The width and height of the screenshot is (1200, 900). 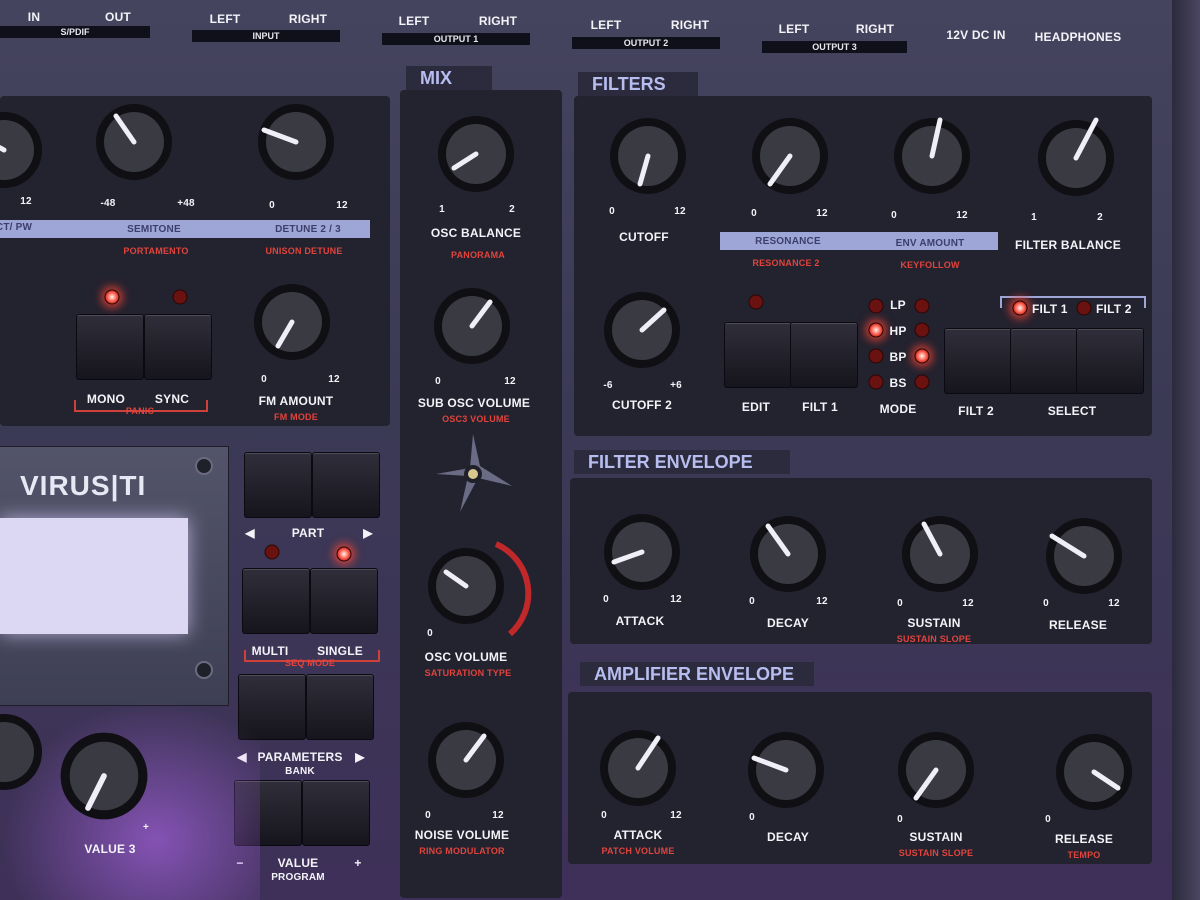 What do you see at coordinates (430, 633) in the screenshot?
I see `osc-volume-min: 0` at bounding box center [430, 633].